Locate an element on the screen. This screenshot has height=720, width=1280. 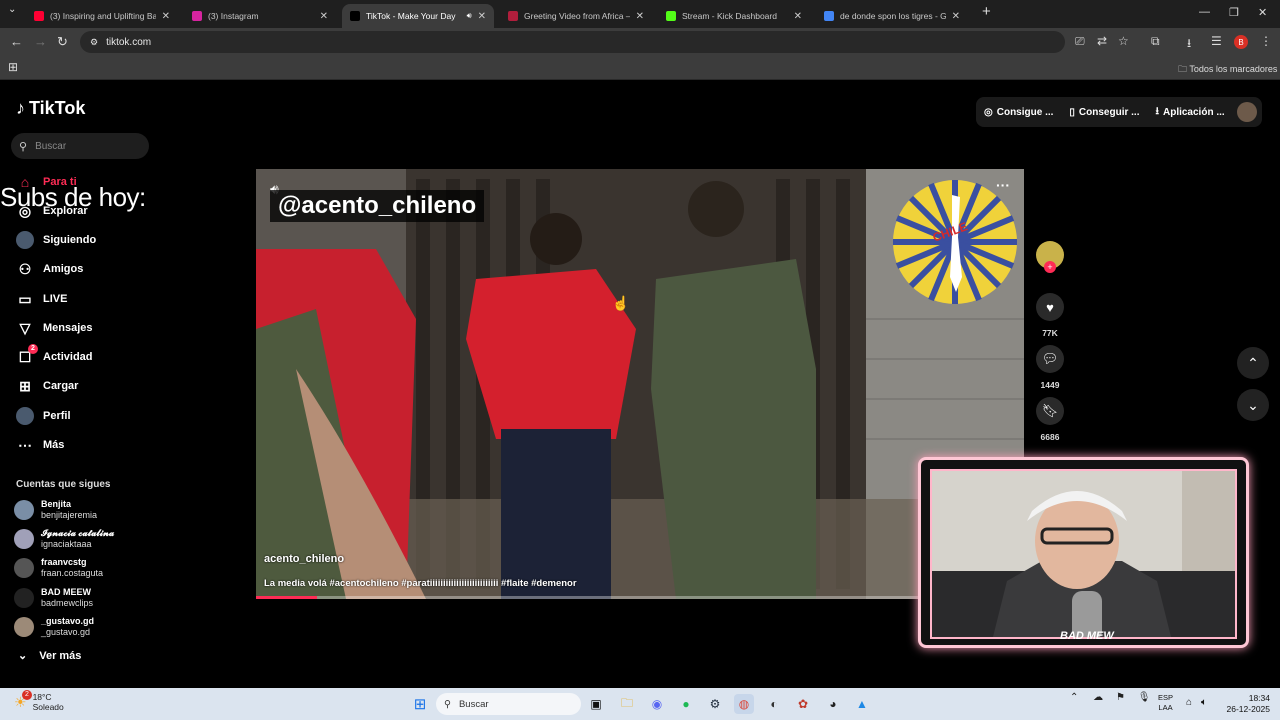
obs-icon: ◐ is located at coordinates (774, 704).